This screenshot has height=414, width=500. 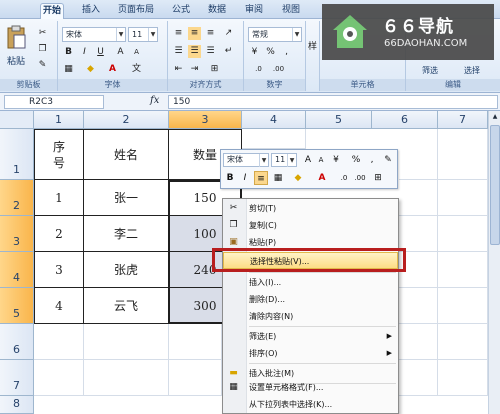 What do you see at coordinates (181, 11) in the screenshot?
I see `tab-formulas: 公式` at bounding box center [181, 11].